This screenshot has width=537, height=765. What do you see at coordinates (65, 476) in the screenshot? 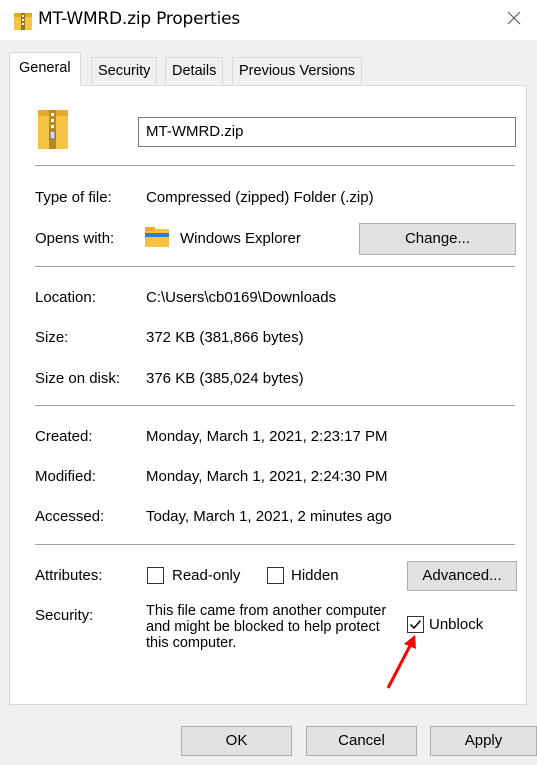
I see `modified-label: Modified:` at bounding box center [65, 476].